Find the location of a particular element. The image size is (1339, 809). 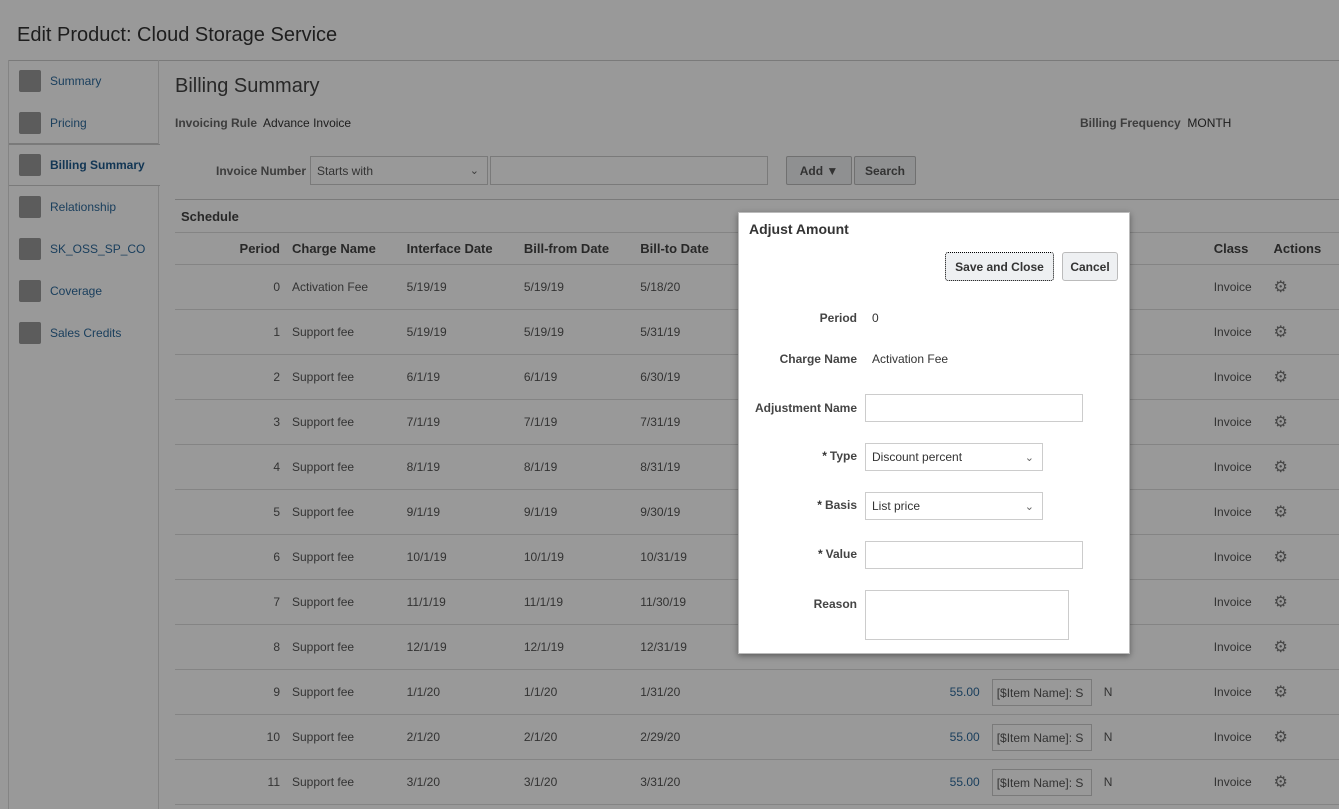

charge-name-value: Activation Fee is located at coordinates (910, 359).